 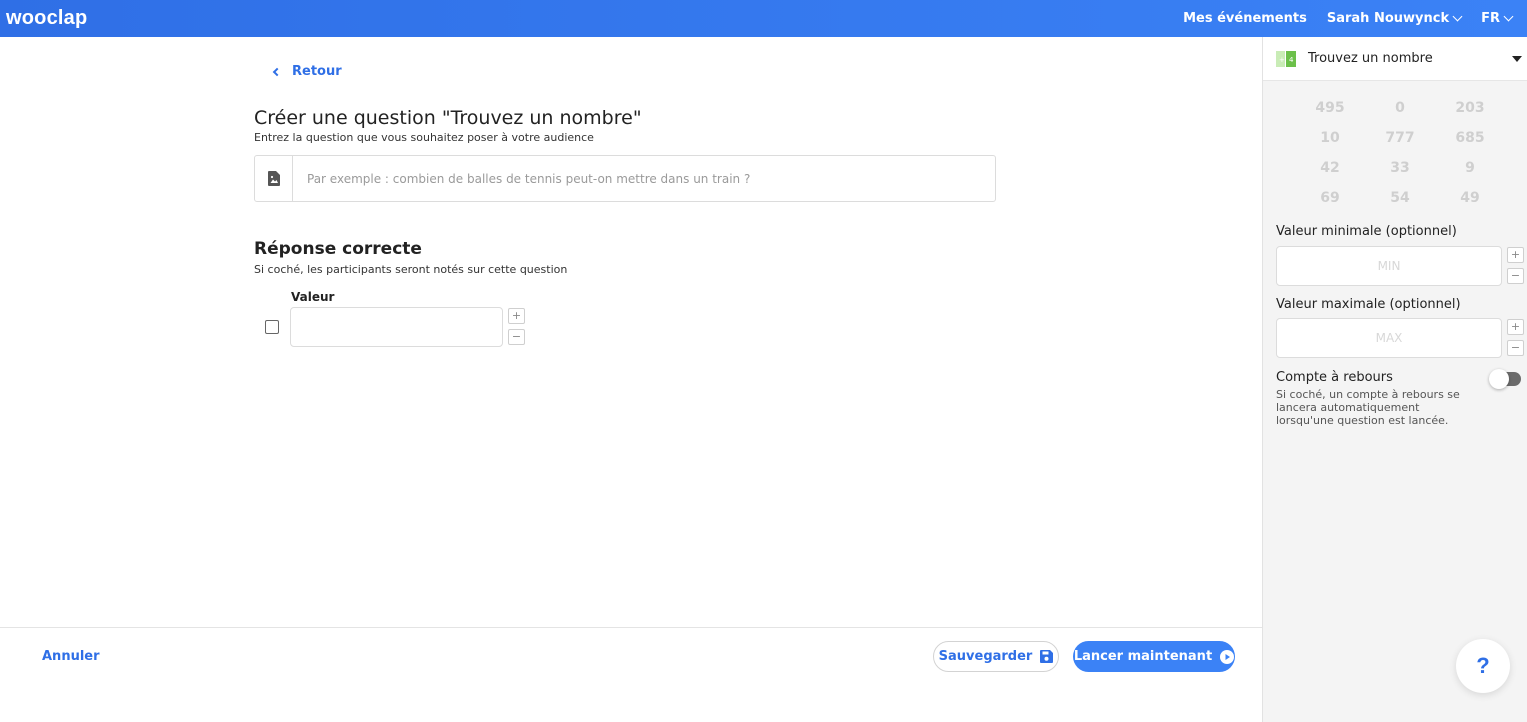 What do you see at coordinates (1470, 138) in the screenshot?
I see `grid-number: 685` at bounding box center [1470, 138].